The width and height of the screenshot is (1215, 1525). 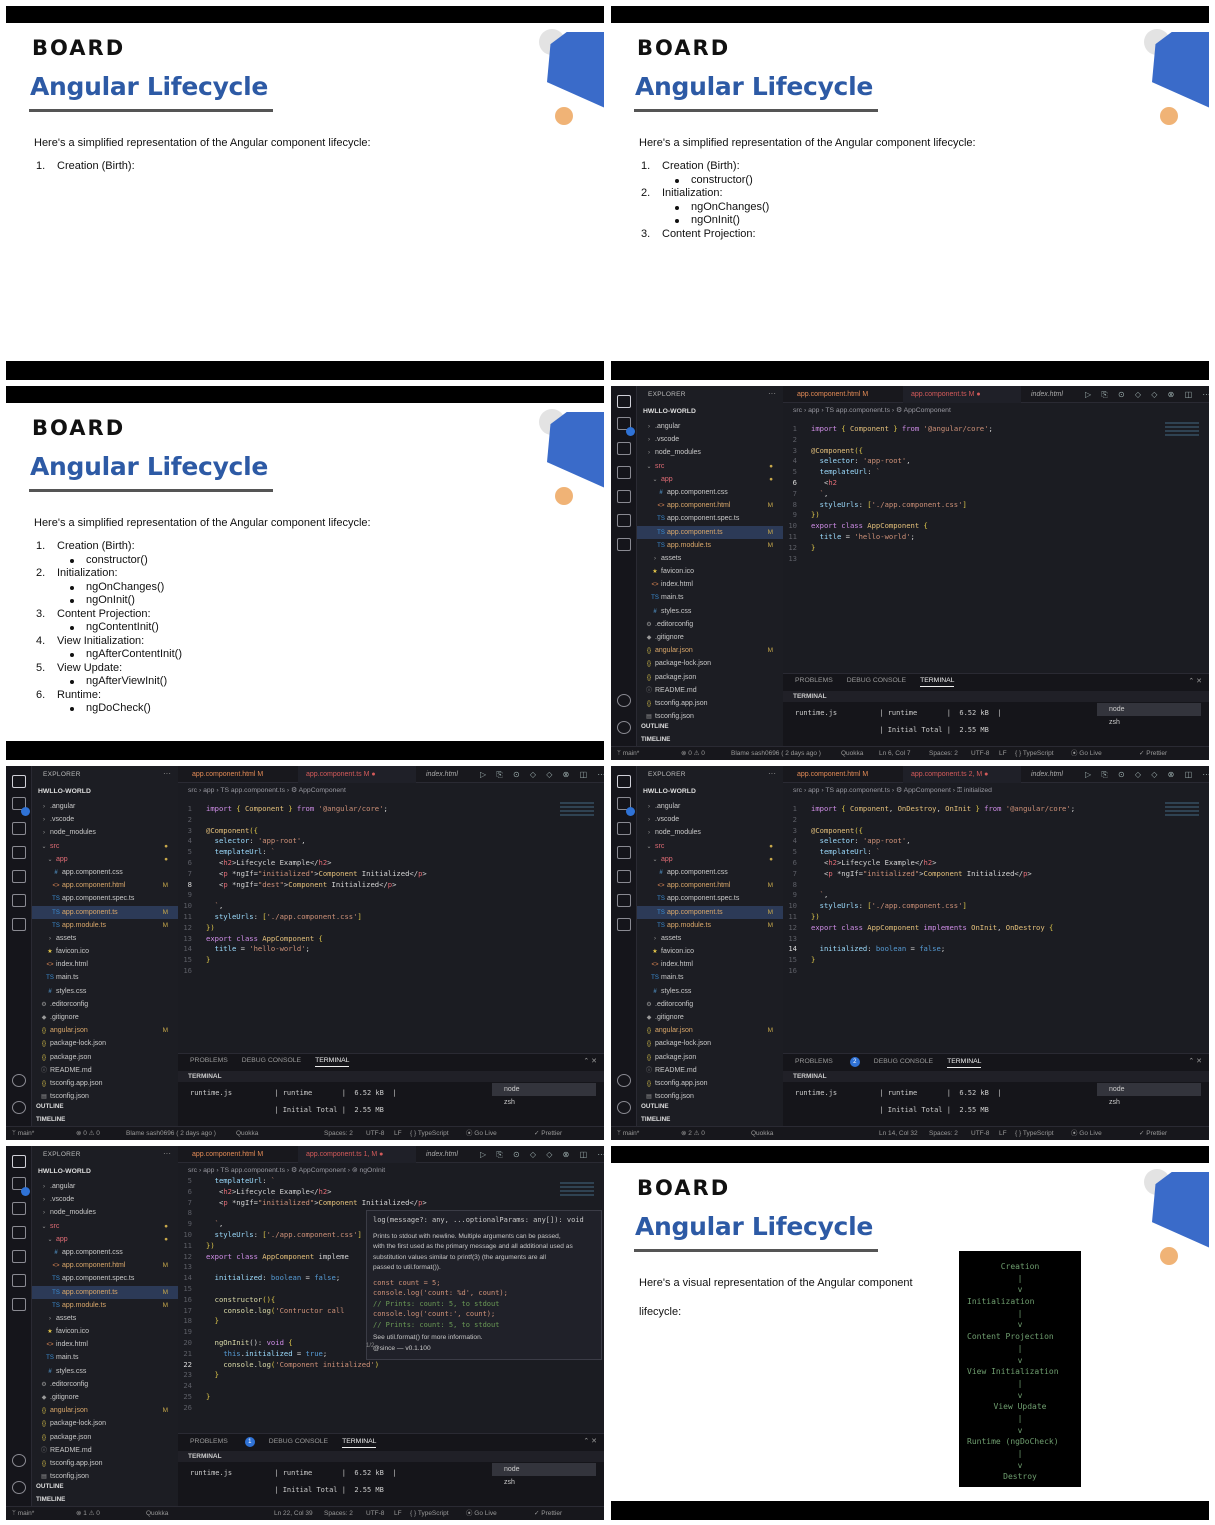 What do you see at coordinates (624, 727) in the screenshot?
I see `settings-gear-icon` at bounding box center [624, 727].